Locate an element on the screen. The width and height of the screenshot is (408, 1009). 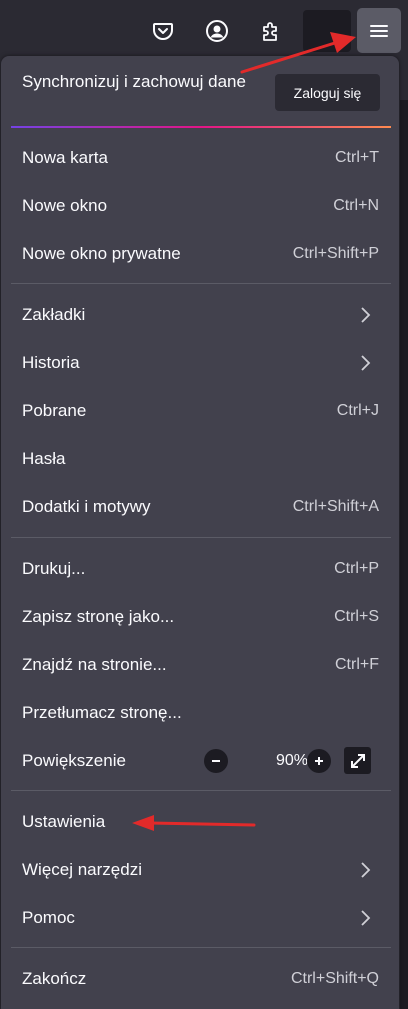
menu-item-shortcut: Ctrl+Shift+A is located at coordinates (335, 506).